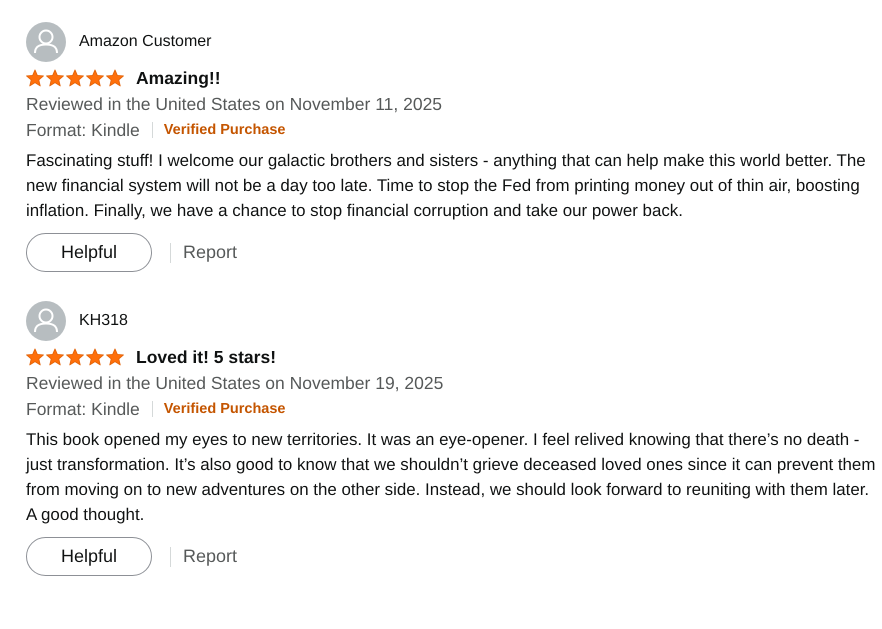  Describe the element at coordinates (235, 383) in the screenshot. I see `review-date: Reviewed in the United States on November 19, 2025` at that location.